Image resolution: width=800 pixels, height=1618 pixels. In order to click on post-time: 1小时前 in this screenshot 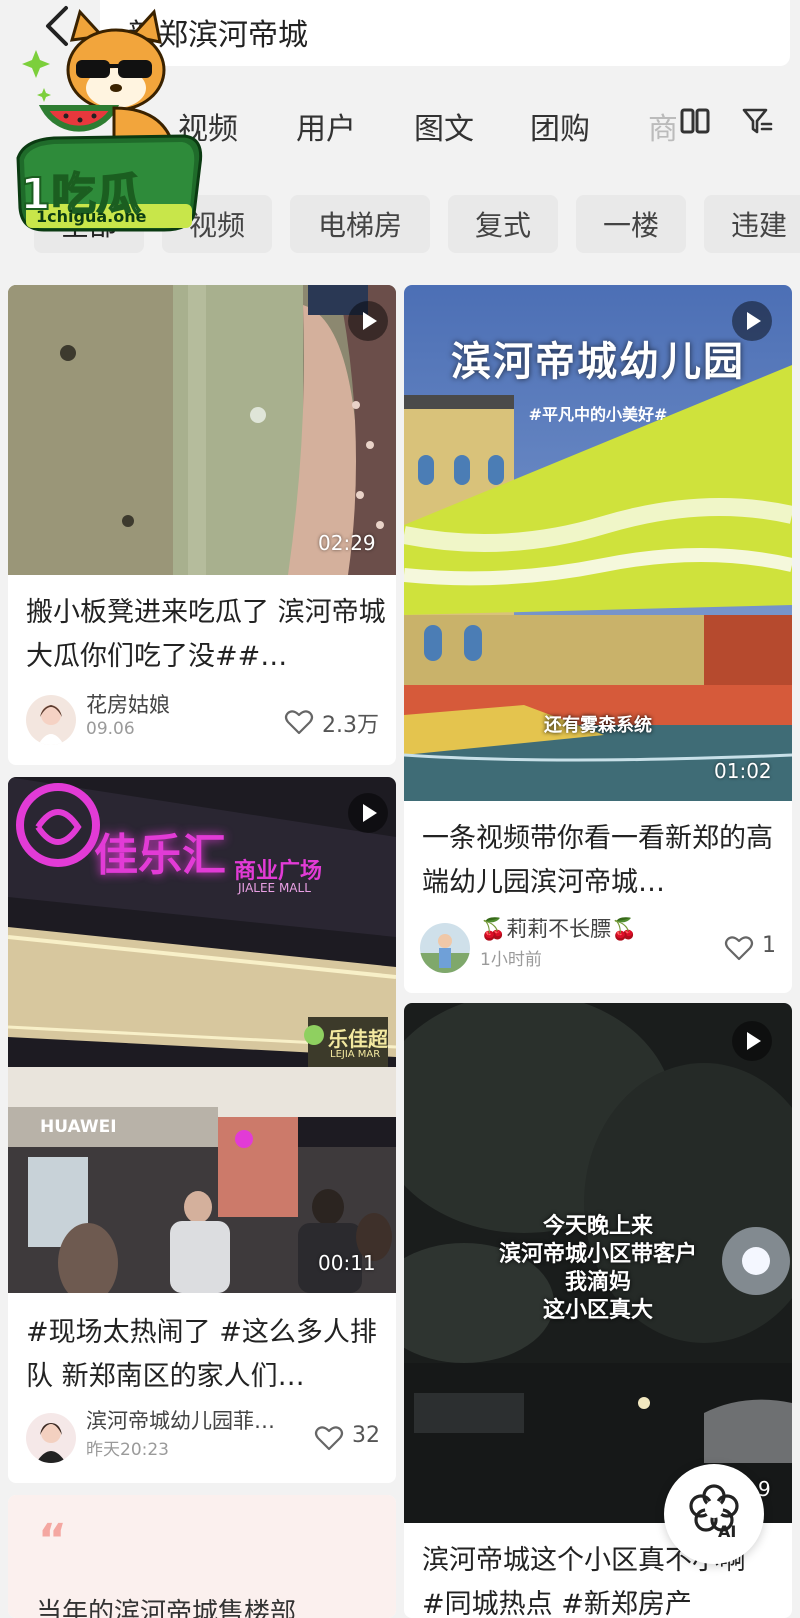, I will do `click(511, 960)`.